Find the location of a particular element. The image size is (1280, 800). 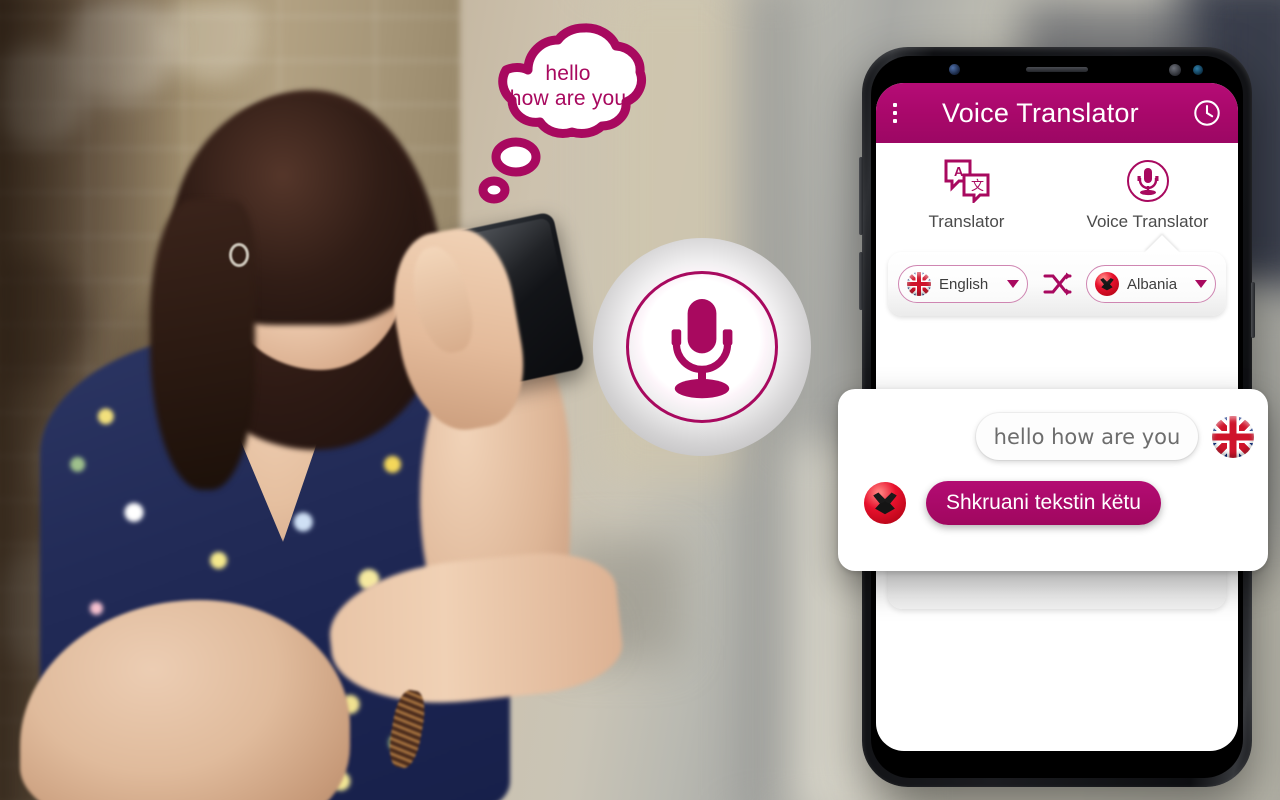

language-bar-wrap: English Albania is located at coordinates (1057, 275).